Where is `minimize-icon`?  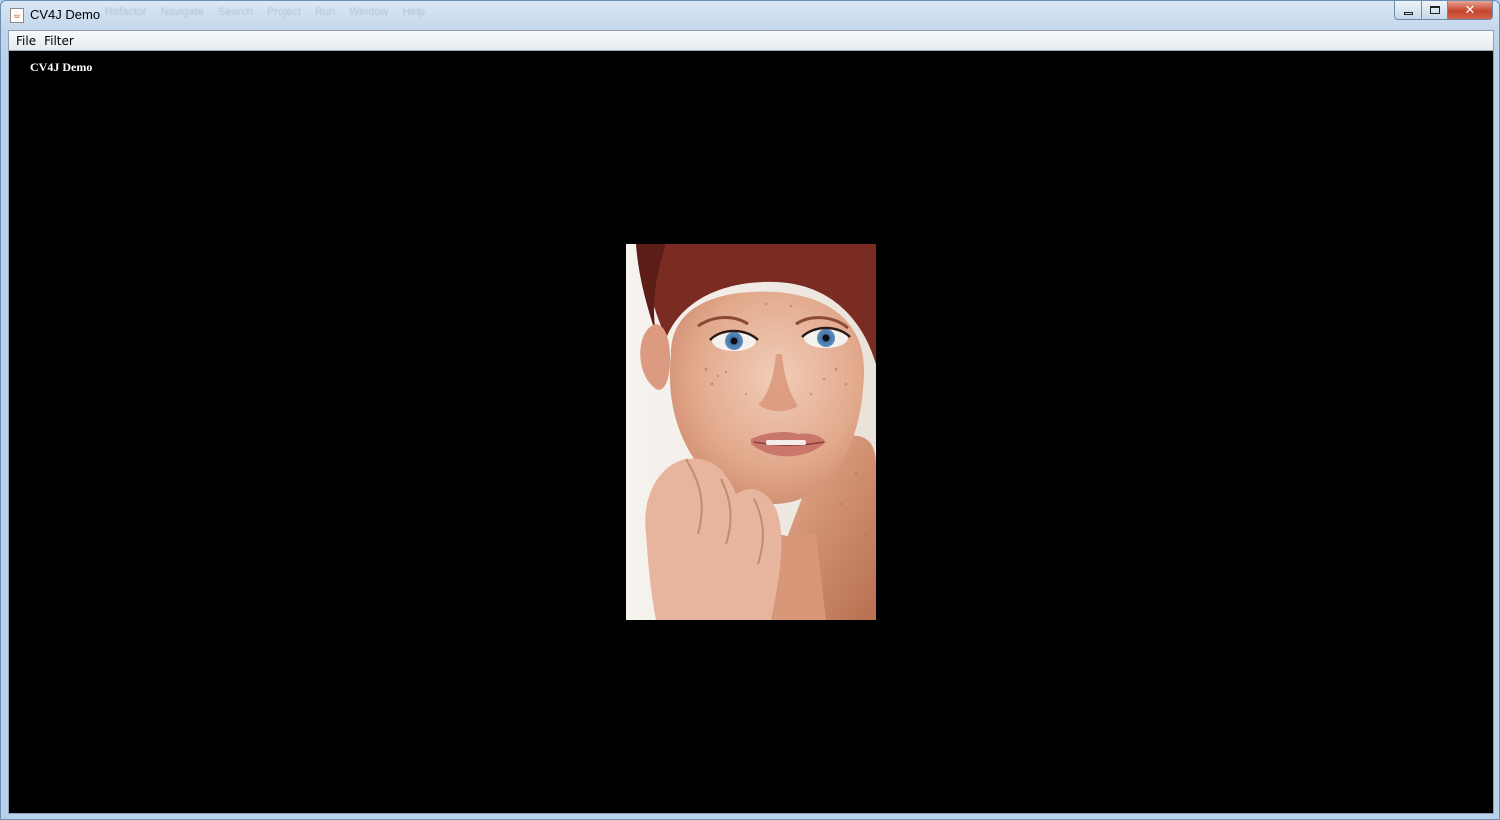
minimize-icon is located at coordinates (1408, 13).